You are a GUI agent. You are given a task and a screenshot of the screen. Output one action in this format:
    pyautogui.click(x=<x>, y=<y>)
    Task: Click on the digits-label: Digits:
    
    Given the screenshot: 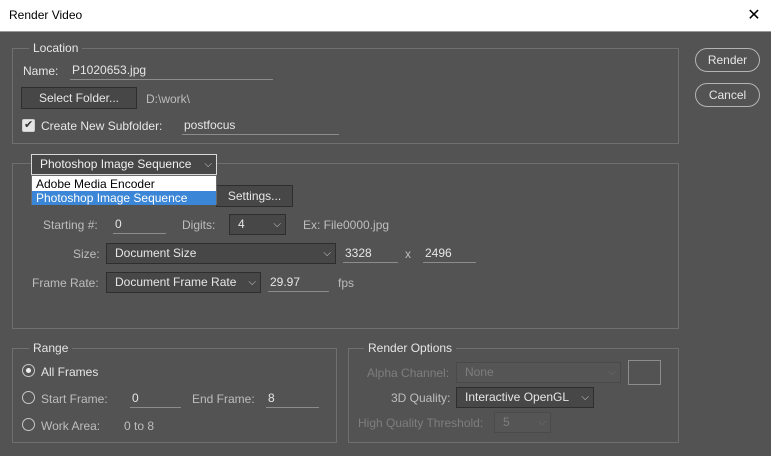 What is the action you would take?
    pyautogui.click(x=199, y=225)
    